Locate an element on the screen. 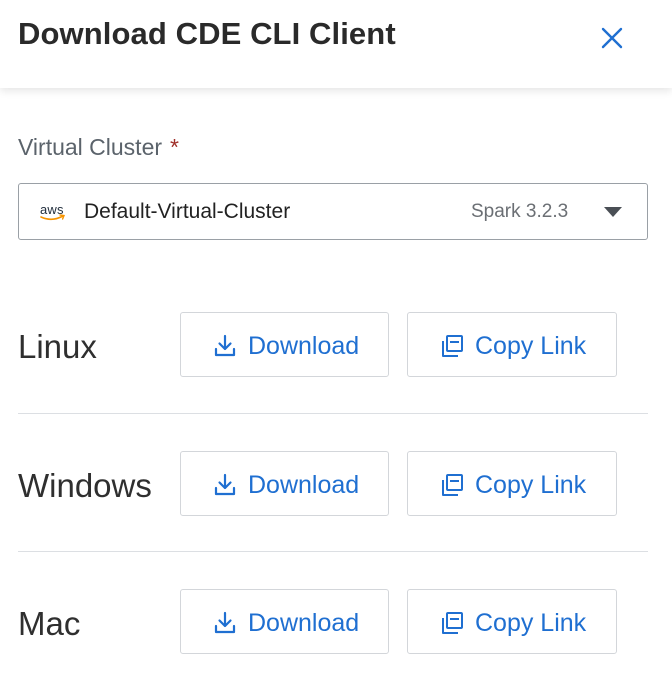 The height and width of the screenshot is (700, 672). virtual-cluster-select: aws Default-Virtual-Cluster Spark 3.2.3 is located at coordinates (333, 211).